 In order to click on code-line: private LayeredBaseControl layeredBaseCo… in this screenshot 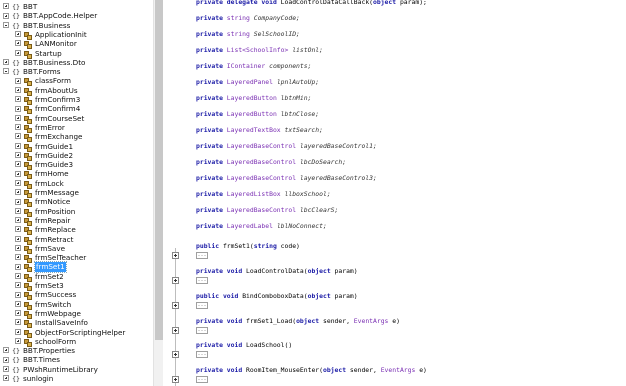, I will do `click(286, 178)`.